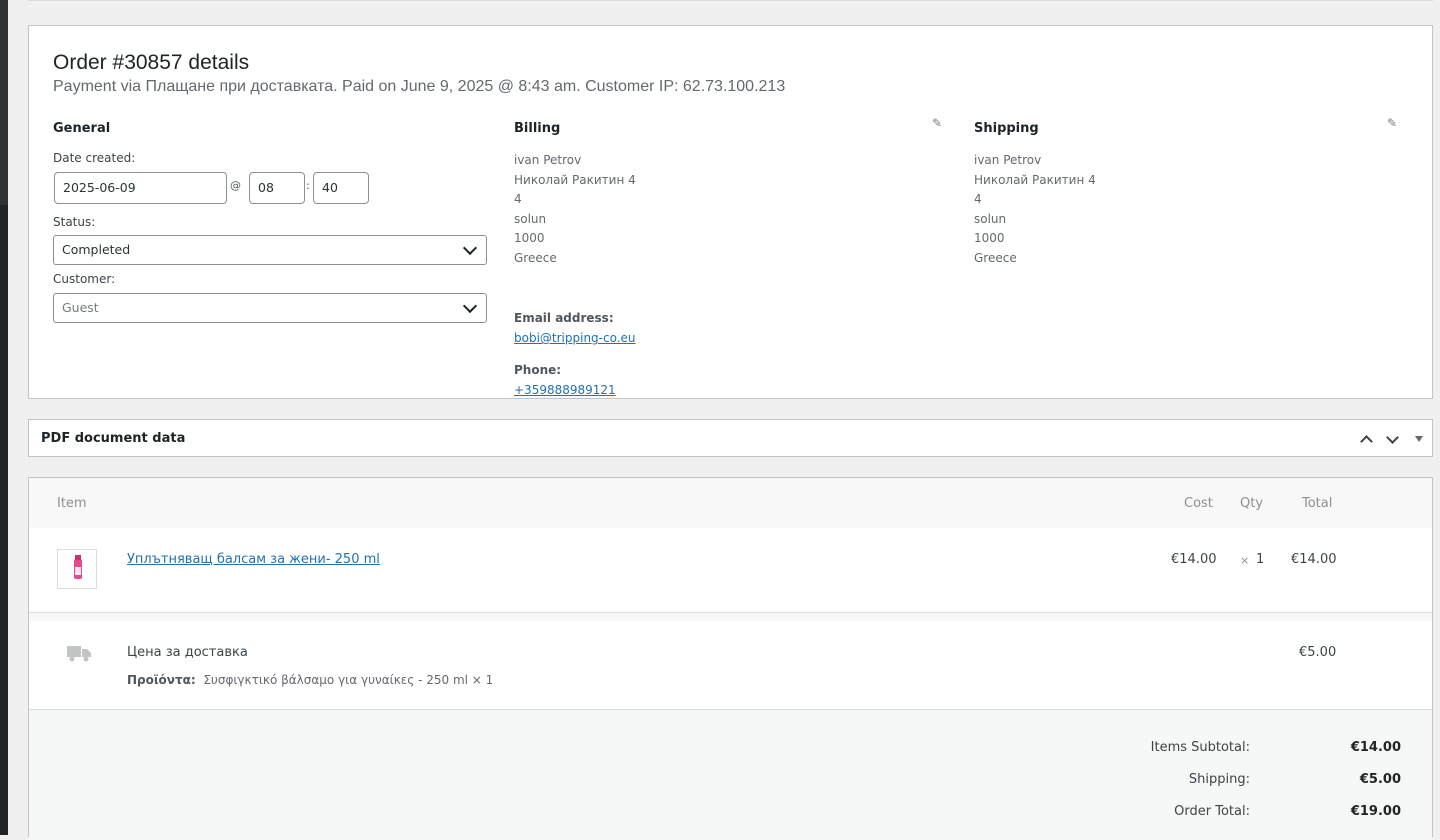 Image resolution: width=1440 pixels, height=840 pixels. Describe the element at coordinates (1419, 439) in the screenshot. I see `triangle-down-icon` at that location.